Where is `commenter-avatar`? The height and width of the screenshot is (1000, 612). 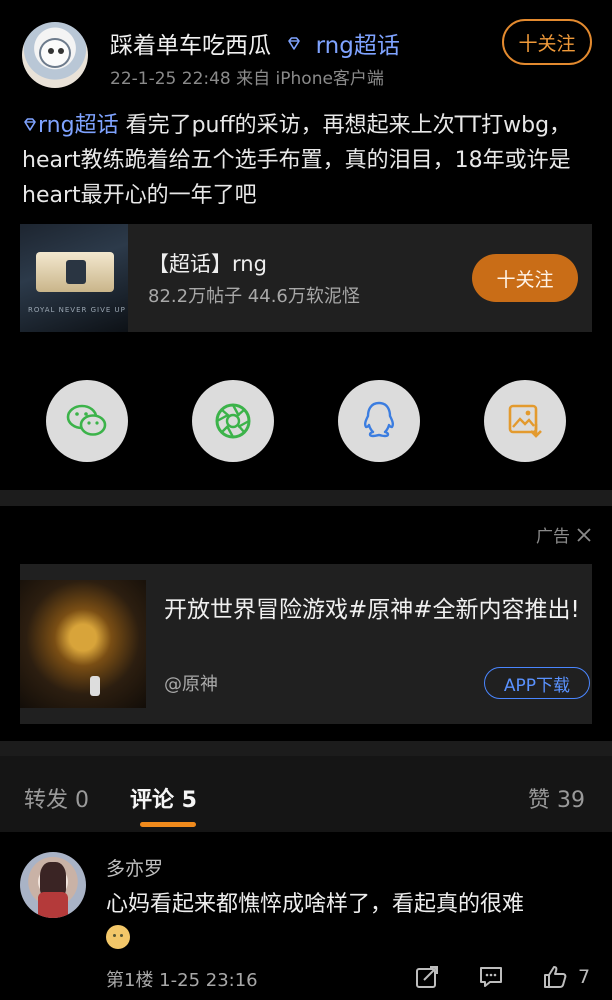 commenter-avatar is located at coordinates (53, 885).